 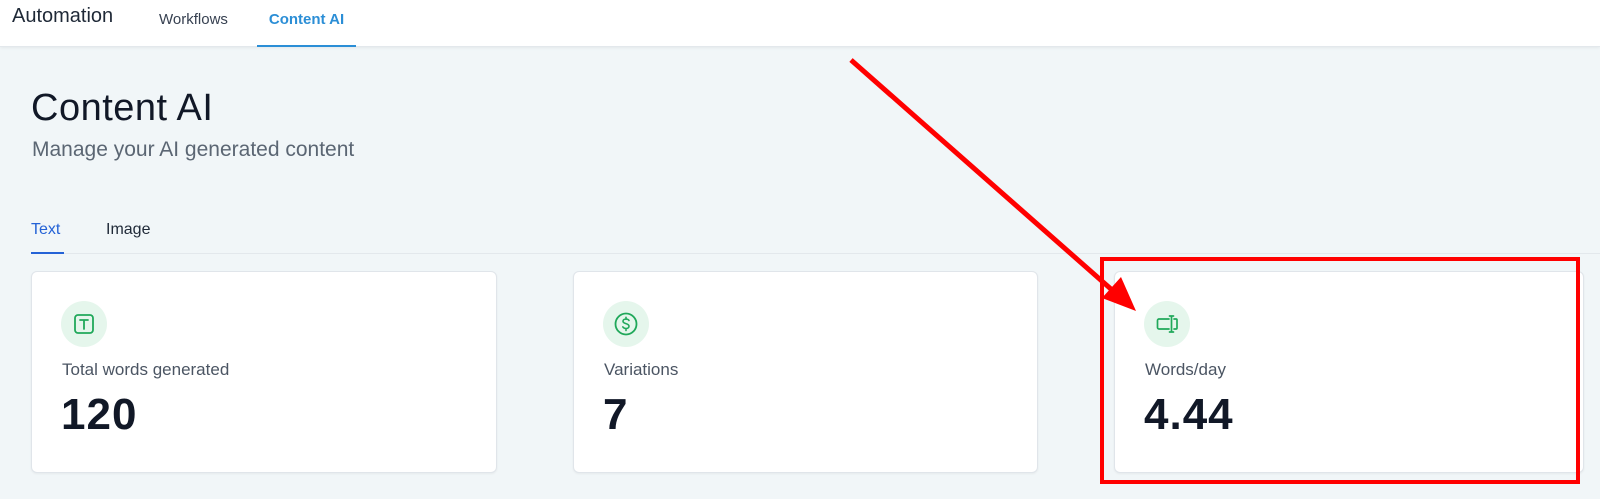 I want to click on dollar-icon, so click(x=626, y=324).